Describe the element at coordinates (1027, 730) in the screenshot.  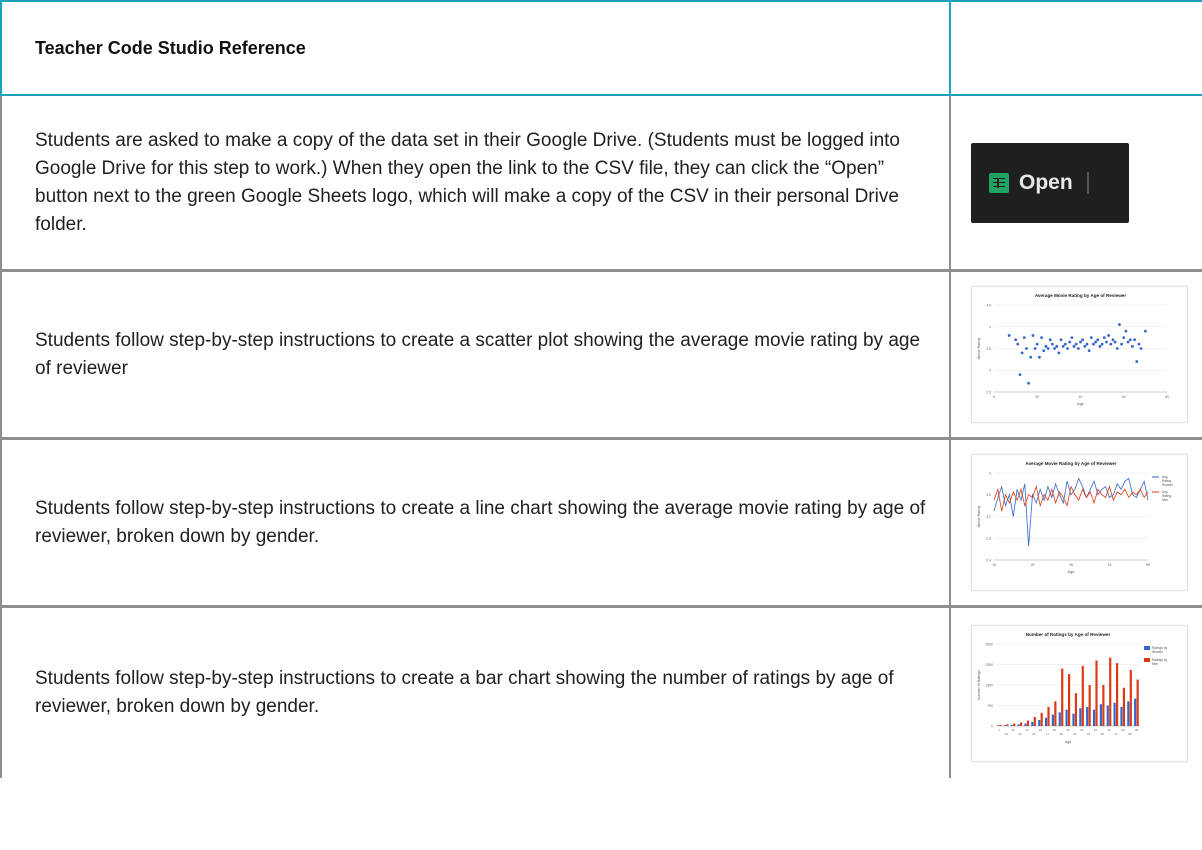
I see `x-tick-label: 14` at that location.